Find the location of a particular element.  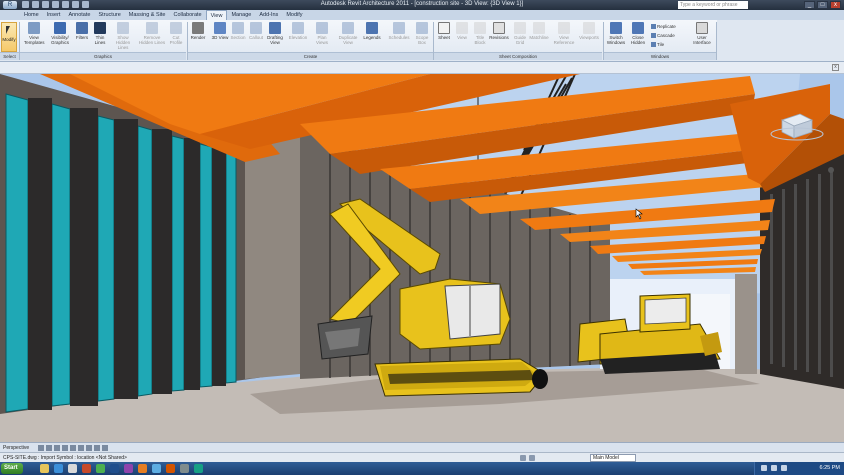

media-icon is located at coordinates (86, 468).